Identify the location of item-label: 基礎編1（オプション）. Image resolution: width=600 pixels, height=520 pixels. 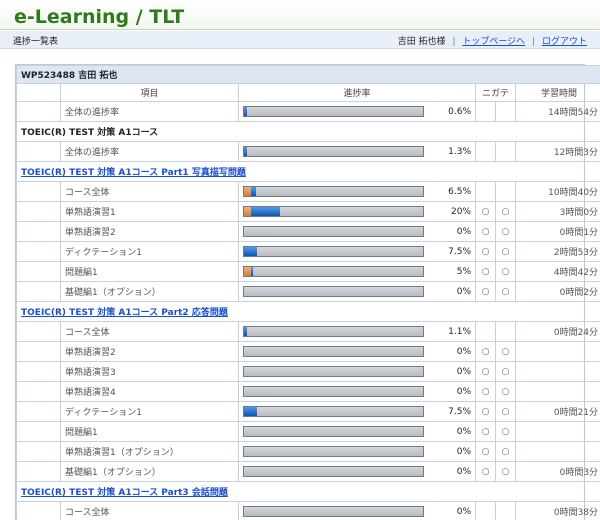
(149, 471).